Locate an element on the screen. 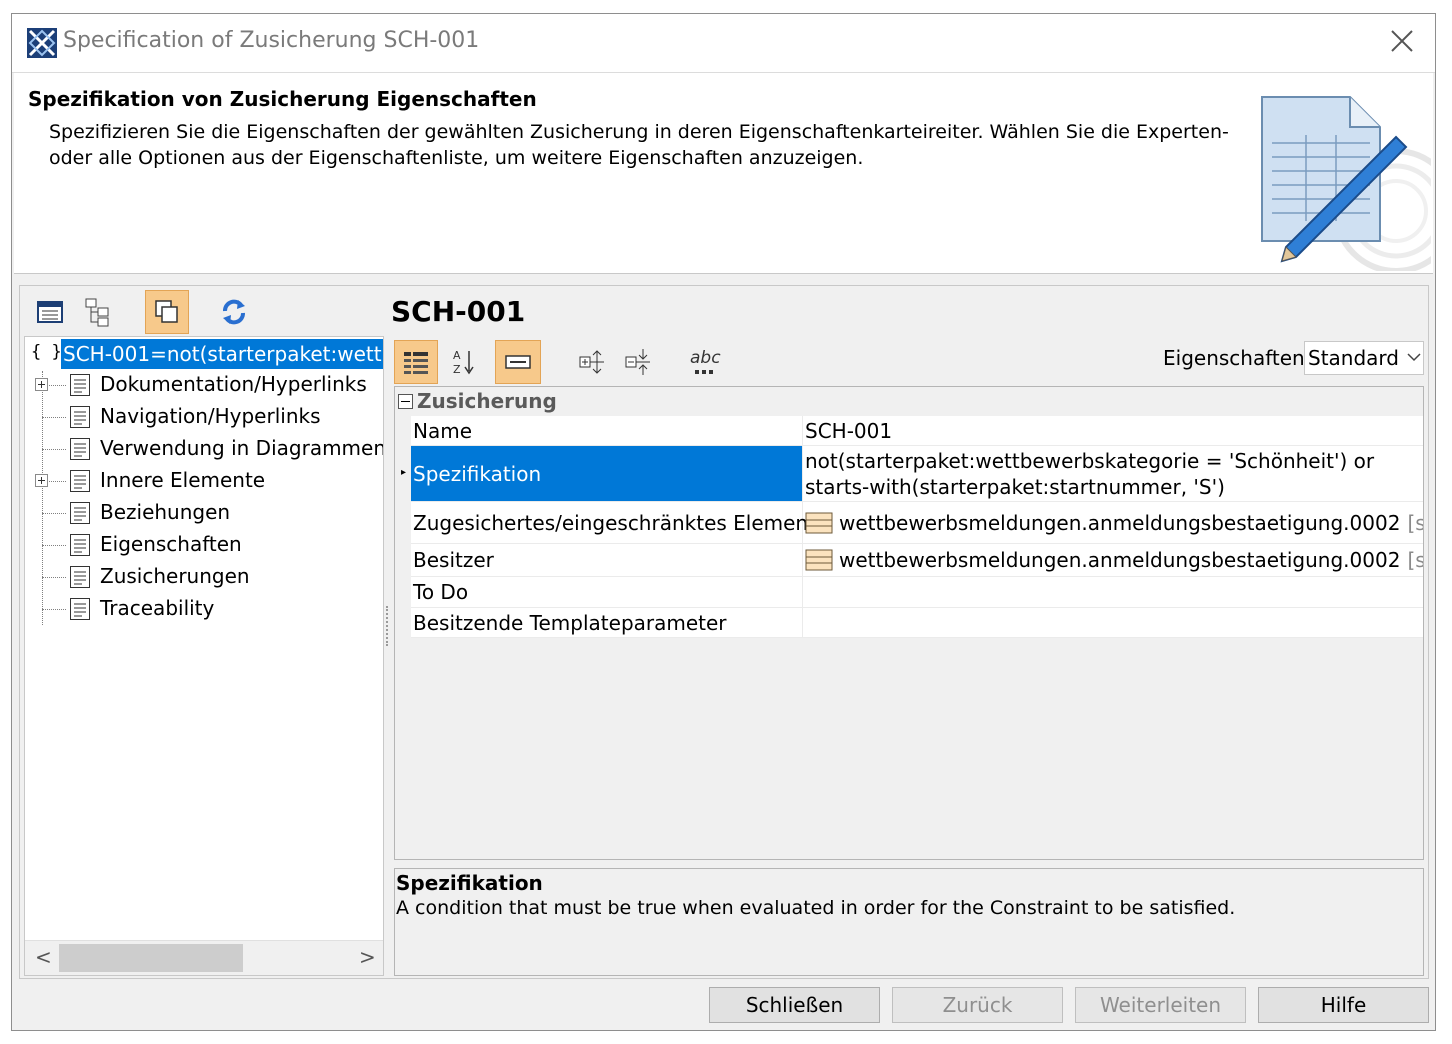 The height and width of the screenshot is (1044, 1452). spellcheck-icon: abc is located at coordinates (704, 362).